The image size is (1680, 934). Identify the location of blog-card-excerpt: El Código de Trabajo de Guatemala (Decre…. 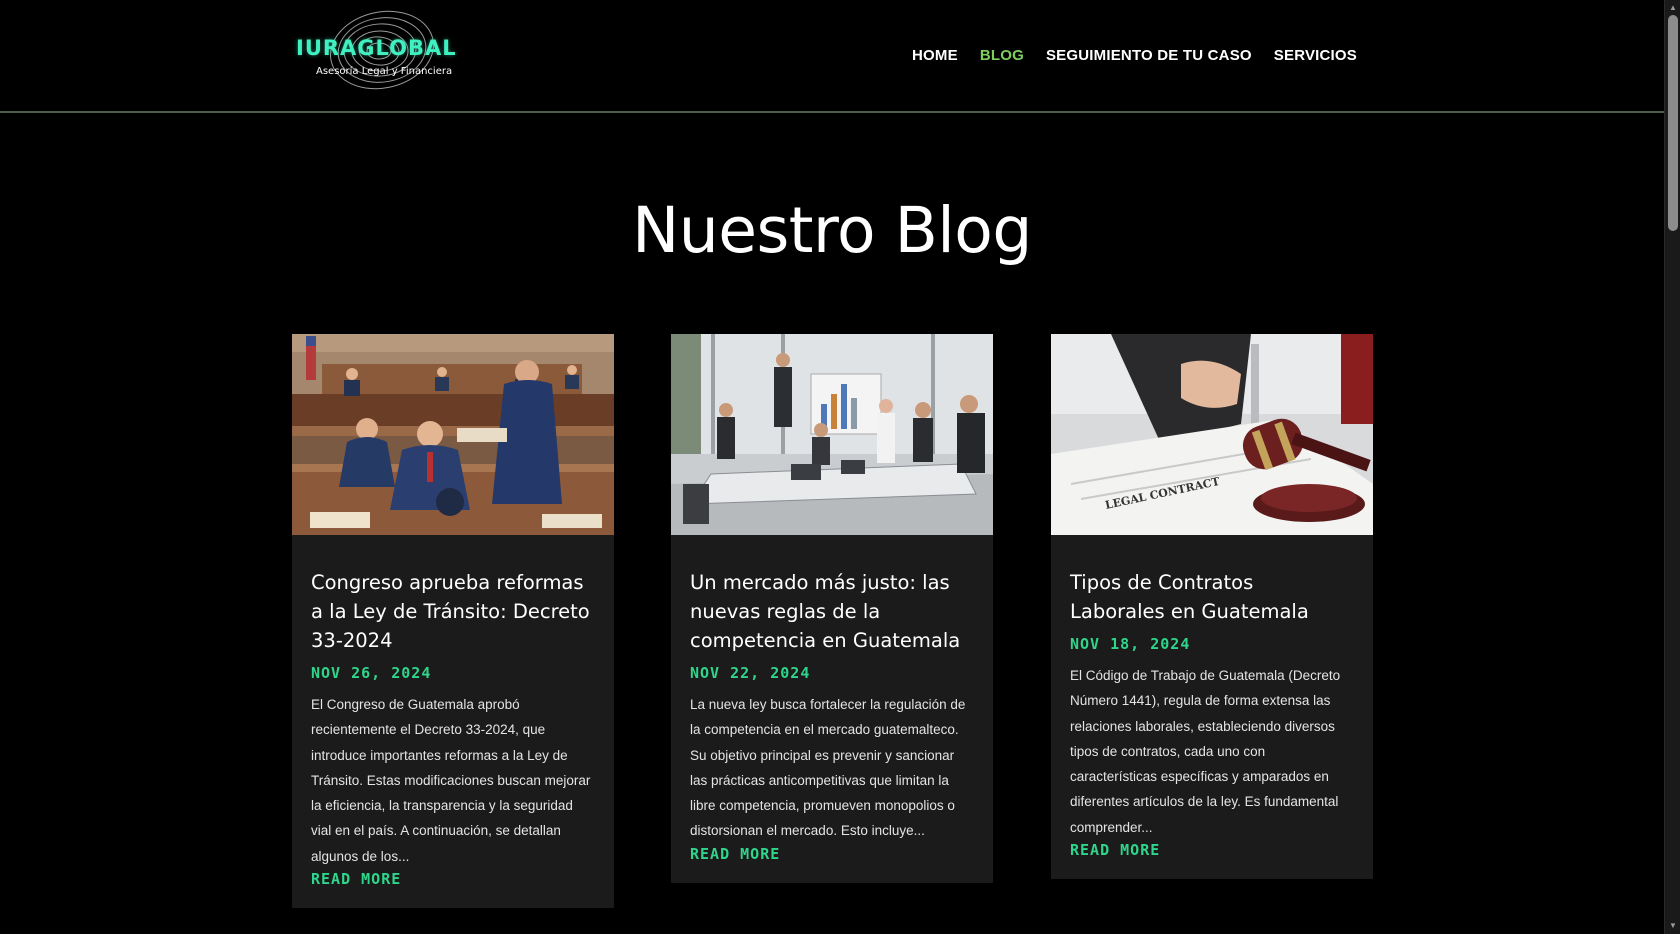
(1205, 751).